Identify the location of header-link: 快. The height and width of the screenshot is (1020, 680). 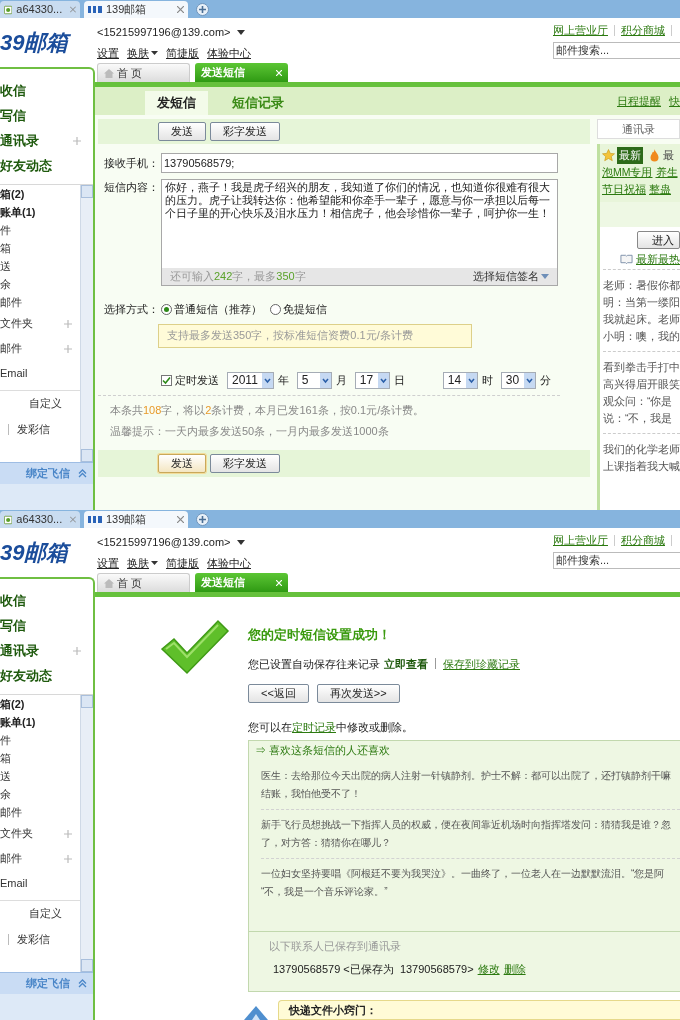
(674, 101).